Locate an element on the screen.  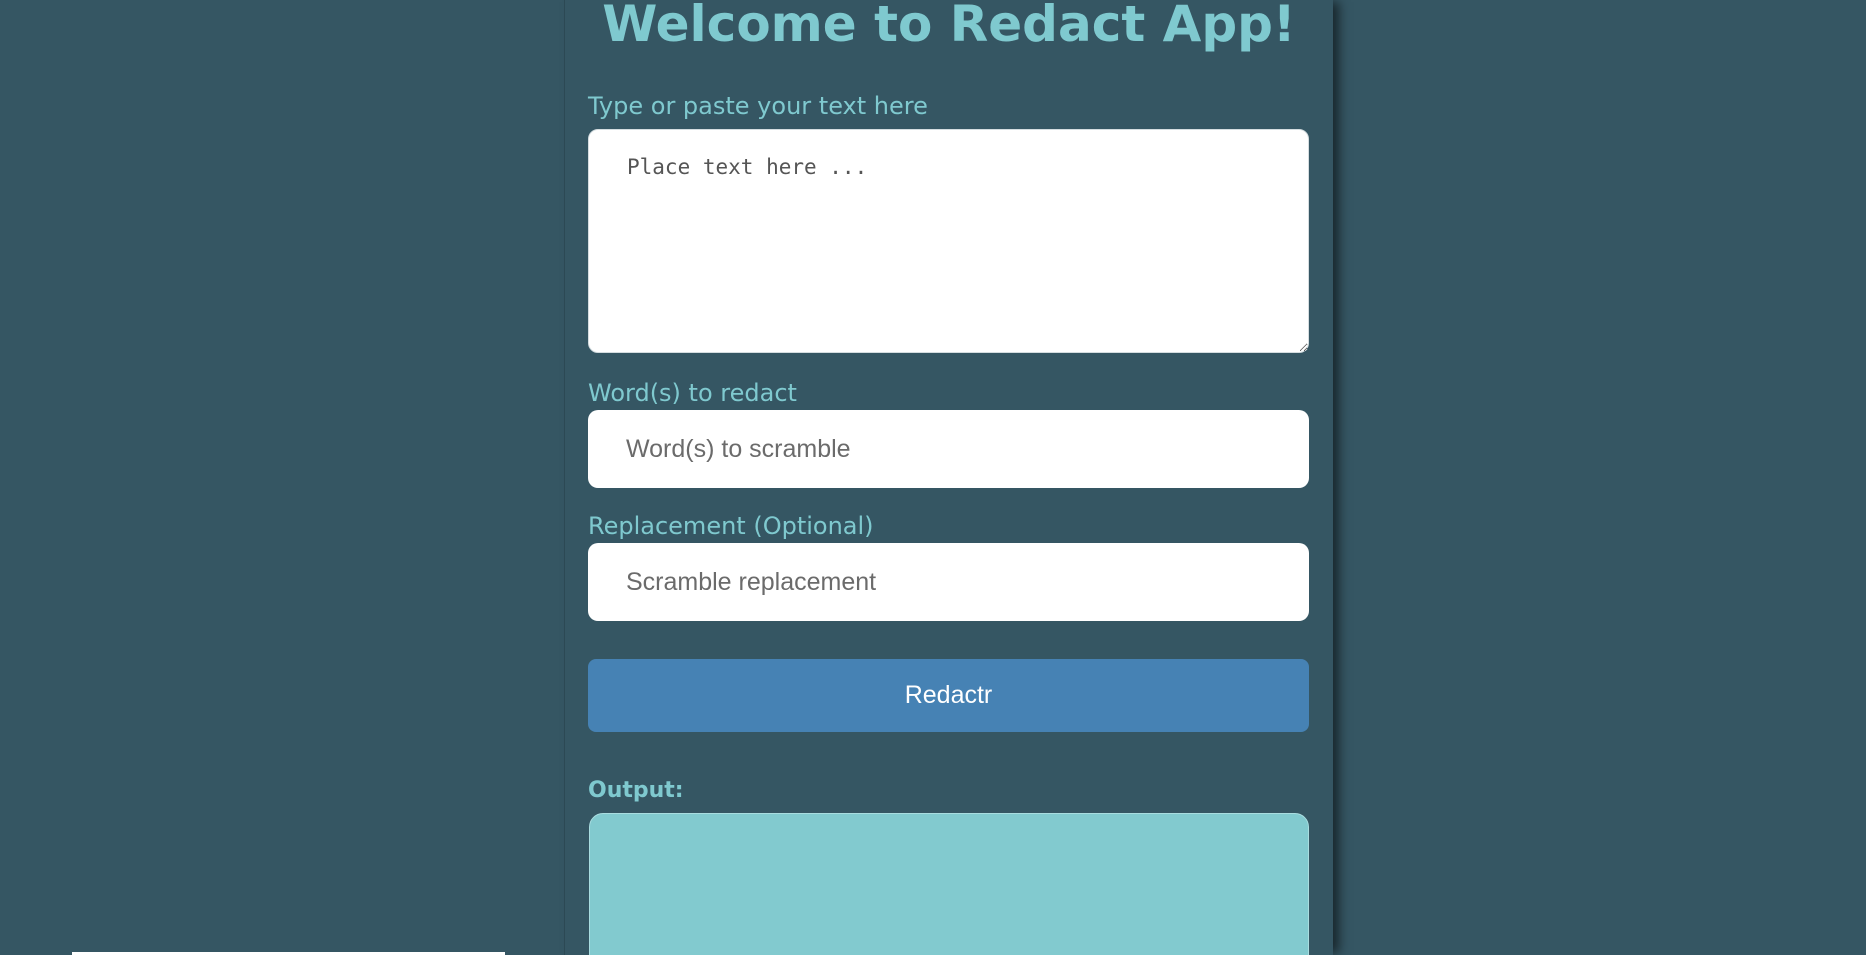
output-box is located at coordinates (949, 884).